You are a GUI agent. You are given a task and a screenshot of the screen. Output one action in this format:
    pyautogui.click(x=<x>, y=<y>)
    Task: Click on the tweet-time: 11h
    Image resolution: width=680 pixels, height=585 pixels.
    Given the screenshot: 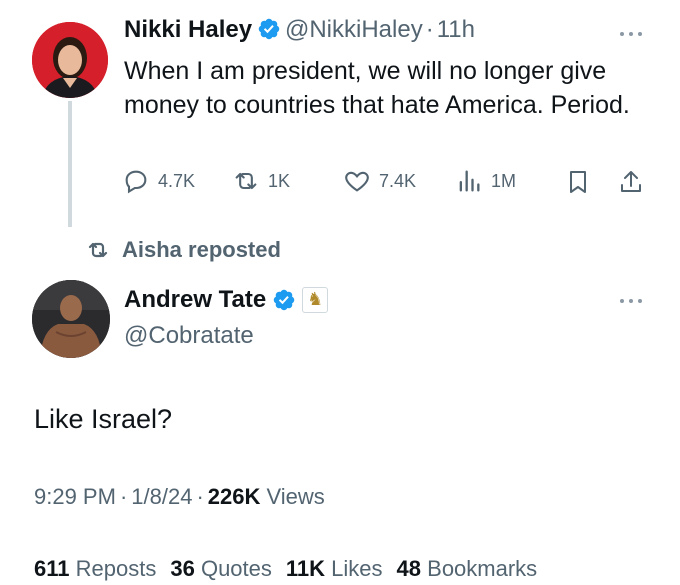 What is the action you would take?
    pyautogui.click(x=456, y=29)
    